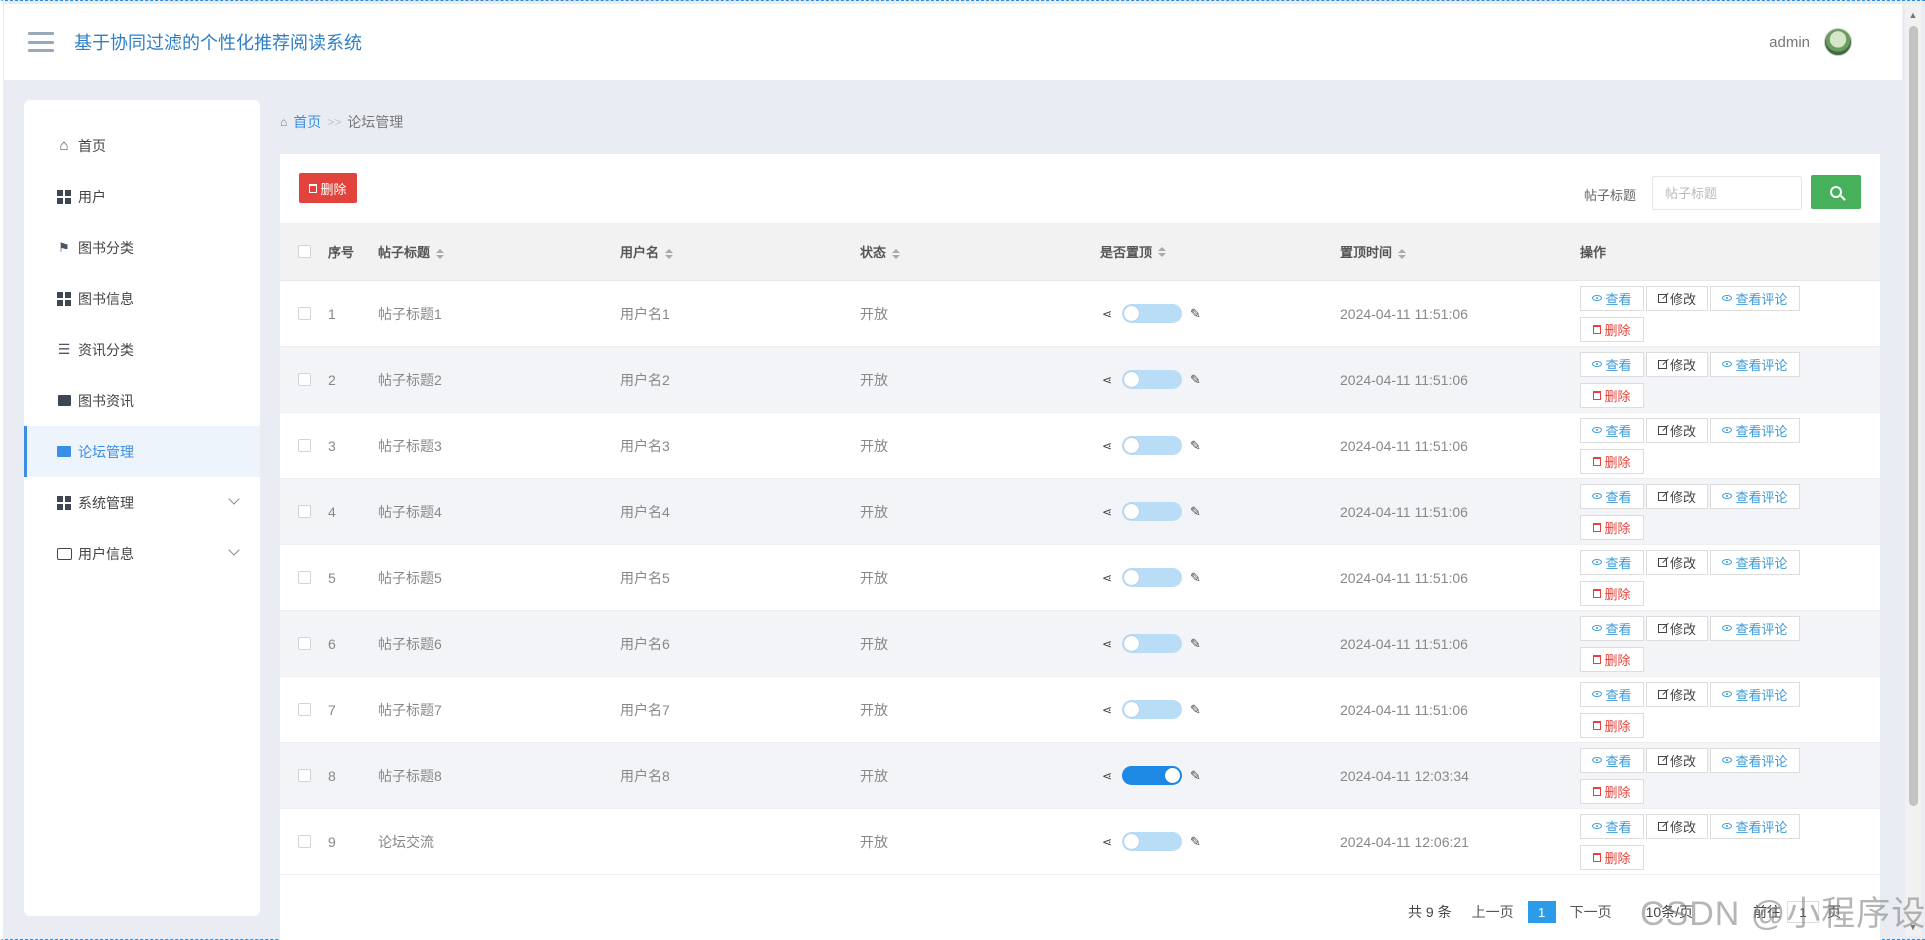 The height and width of the screenshot is (940, 1925). I want to click on sidebar-item-6: 论坛管理, so click(142, 451).